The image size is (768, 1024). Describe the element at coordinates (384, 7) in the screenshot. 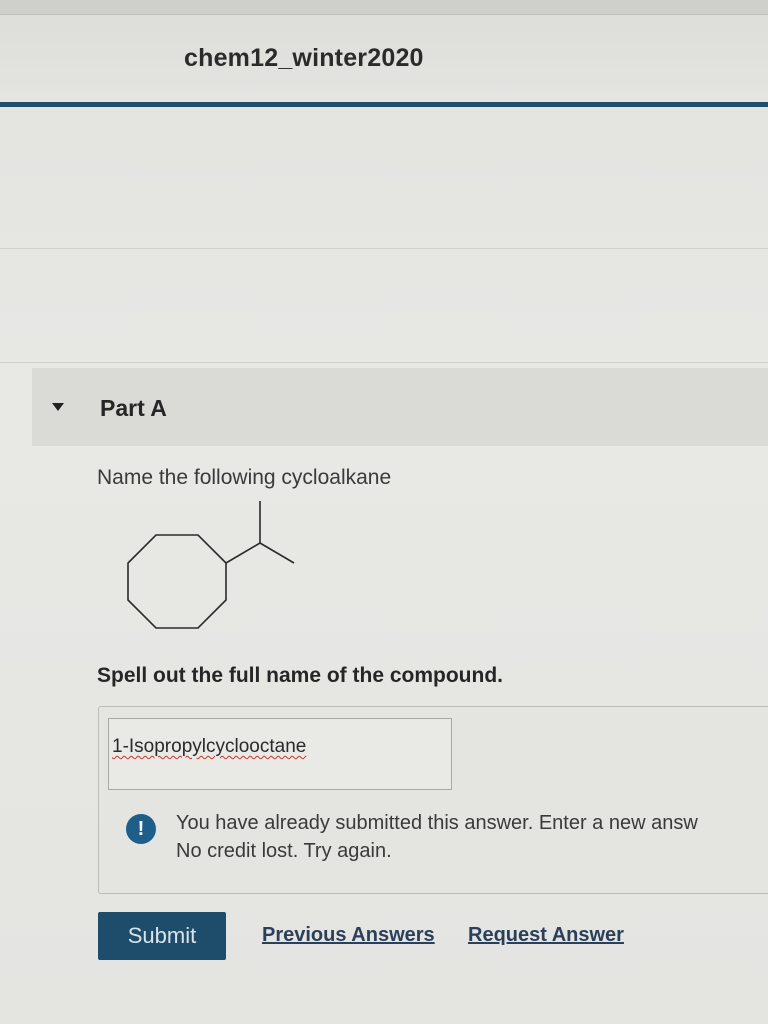

I see `browser-top-strip` at that location.